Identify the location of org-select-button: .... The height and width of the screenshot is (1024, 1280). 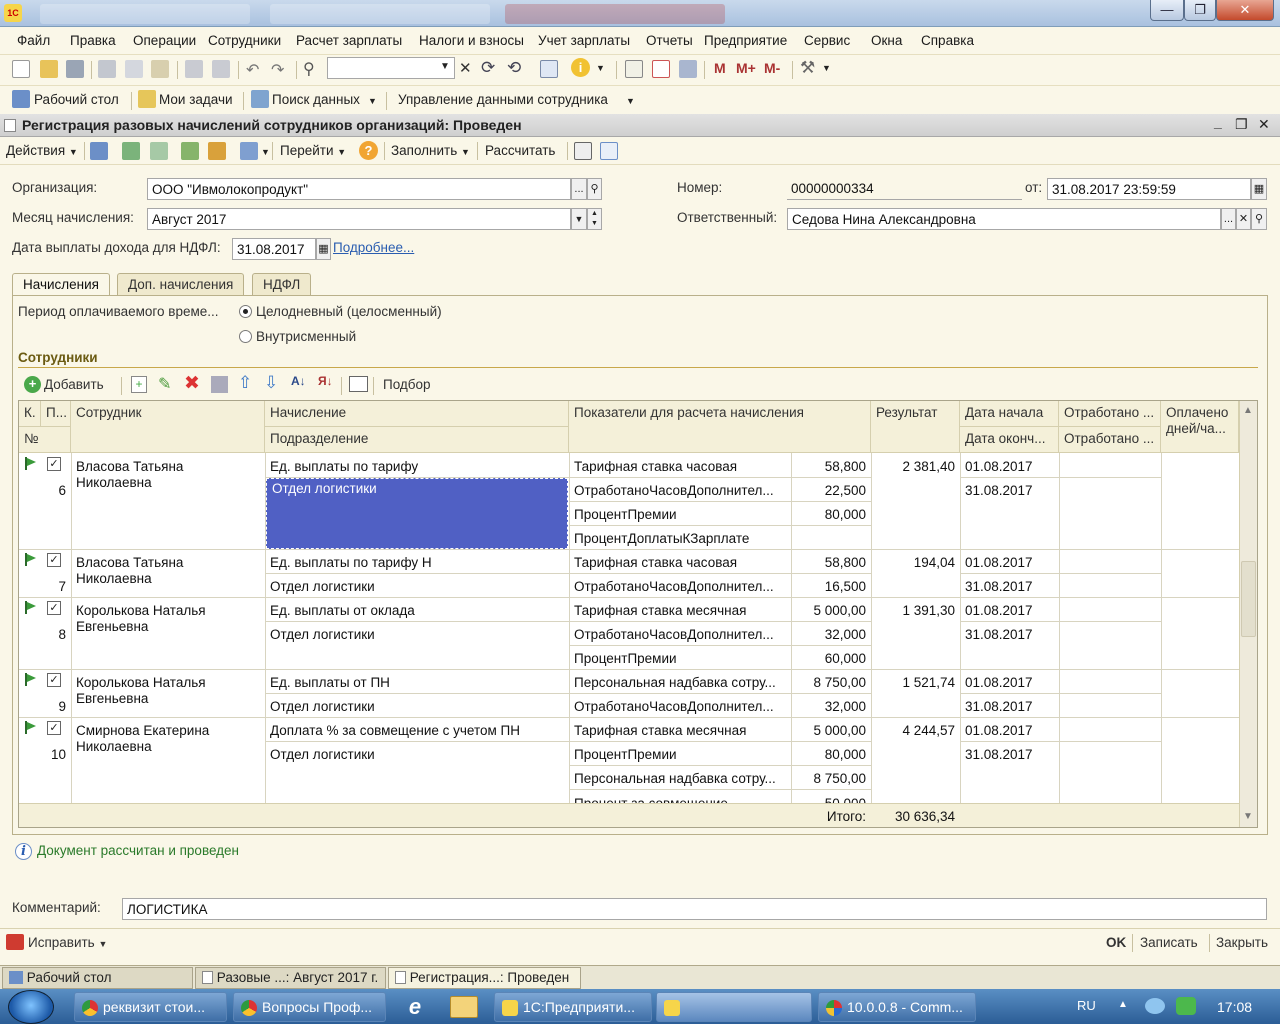
(579, 189).